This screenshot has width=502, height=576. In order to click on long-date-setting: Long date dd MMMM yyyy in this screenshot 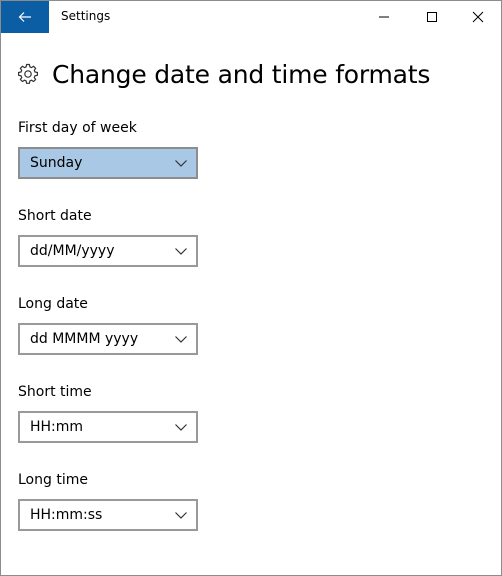, I will do `click(108, 324)`.